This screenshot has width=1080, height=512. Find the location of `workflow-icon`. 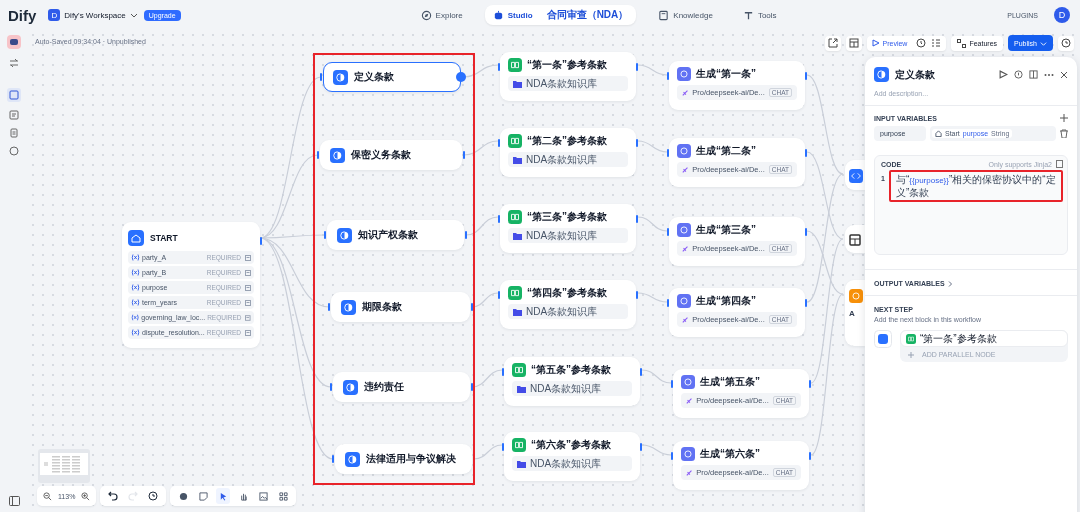

workflow-icon is located at coordinates (14, 95).